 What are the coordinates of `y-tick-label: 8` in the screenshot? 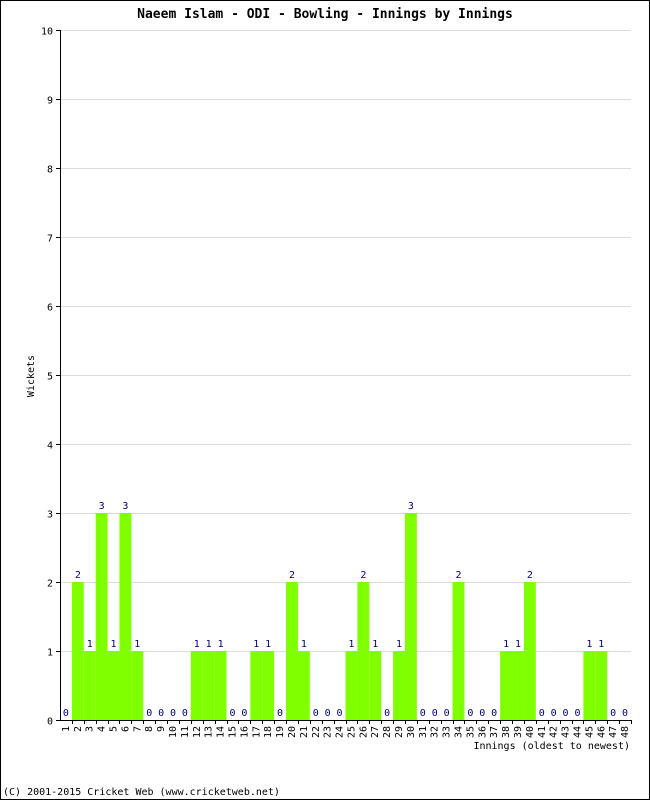 It's located at (50, 170).